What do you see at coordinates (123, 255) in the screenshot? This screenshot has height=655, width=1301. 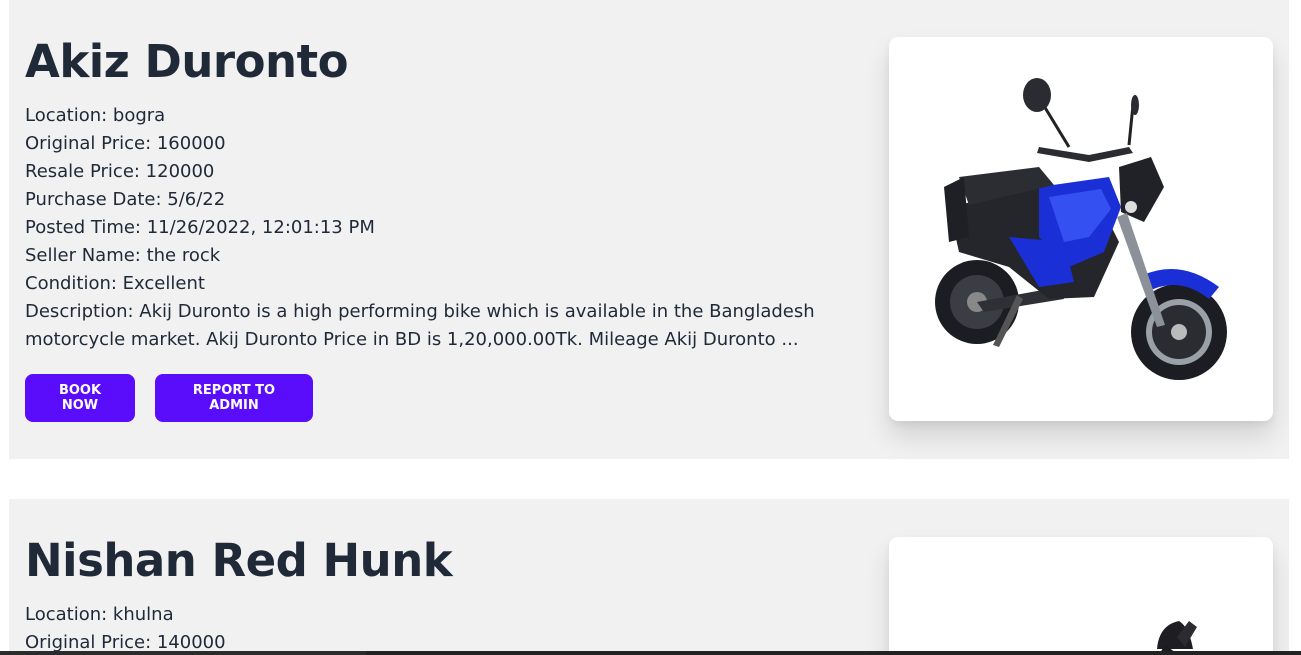 I see `seller-name-text: Seller Name: the rock` at bounding box center [123, 255].